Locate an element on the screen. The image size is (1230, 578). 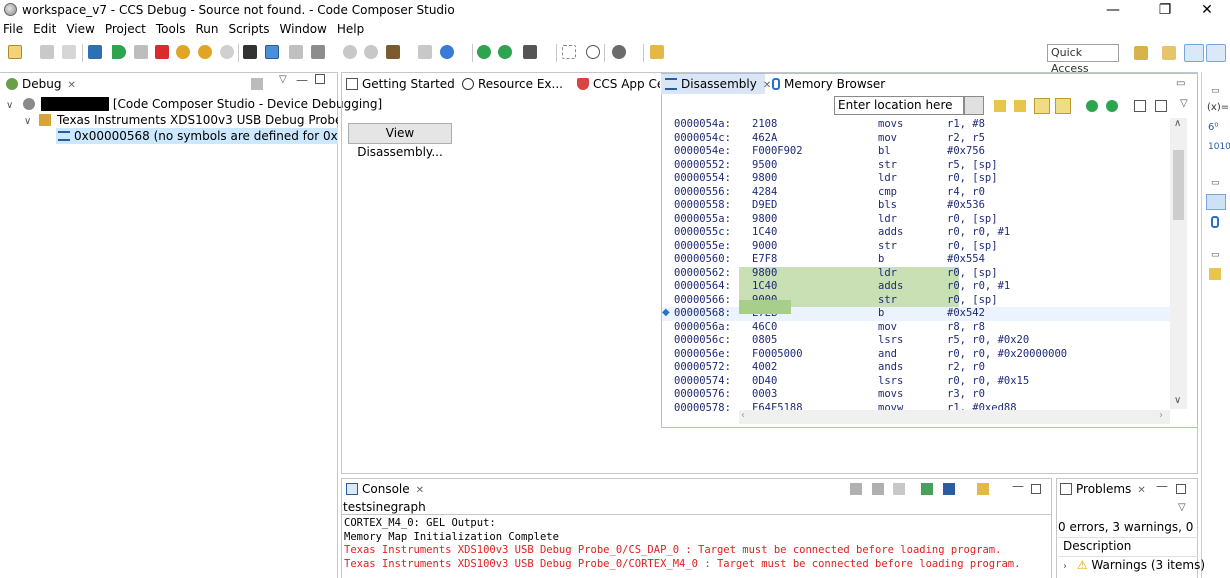
scroll-down-icon: ∨ is located at coordinates (1177, 400).